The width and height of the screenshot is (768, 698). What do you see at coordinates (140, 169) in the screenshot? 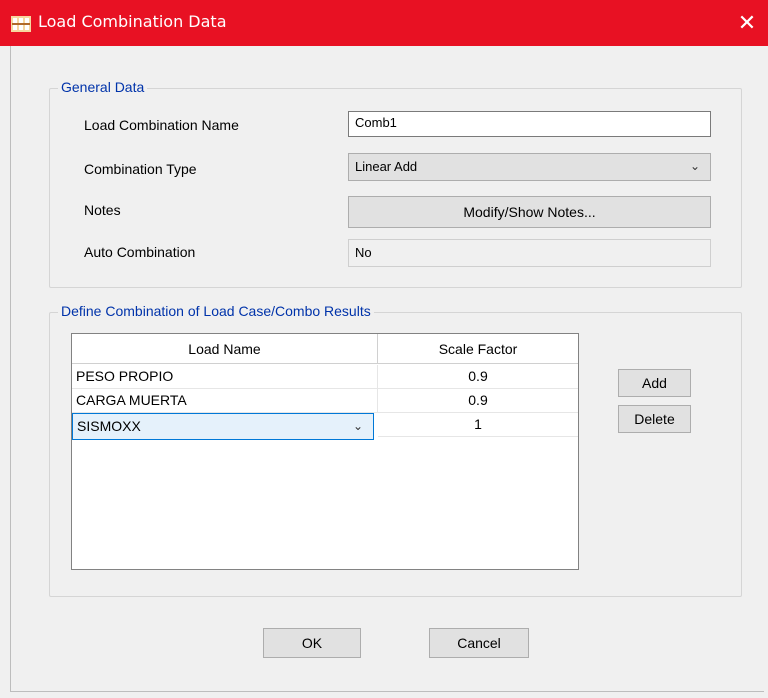
I see `combination-type-label: Combination Type` at bounding box center [140, 169].